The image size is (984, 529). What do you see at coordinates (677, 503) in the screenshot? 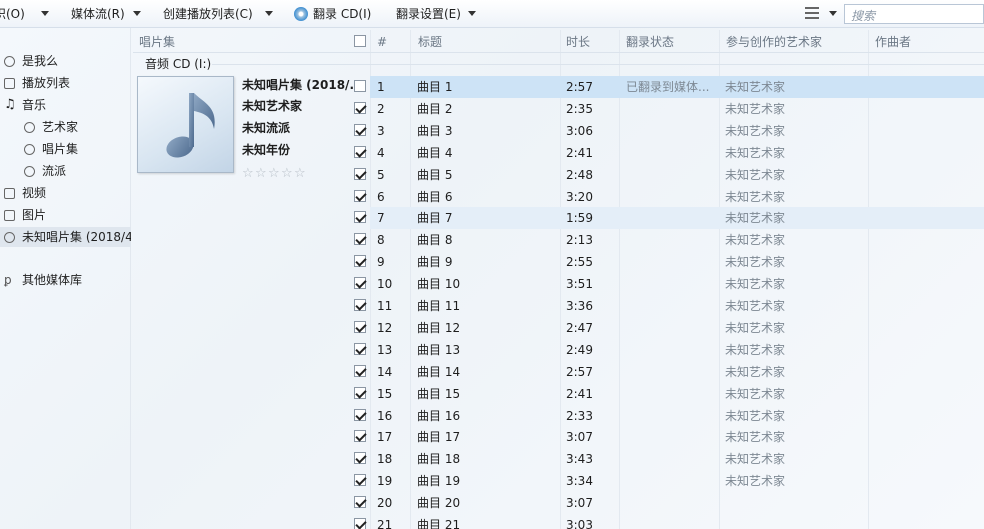
I see `table-row: 20 曲目 20 3:07` at bounding box center [677, 503].